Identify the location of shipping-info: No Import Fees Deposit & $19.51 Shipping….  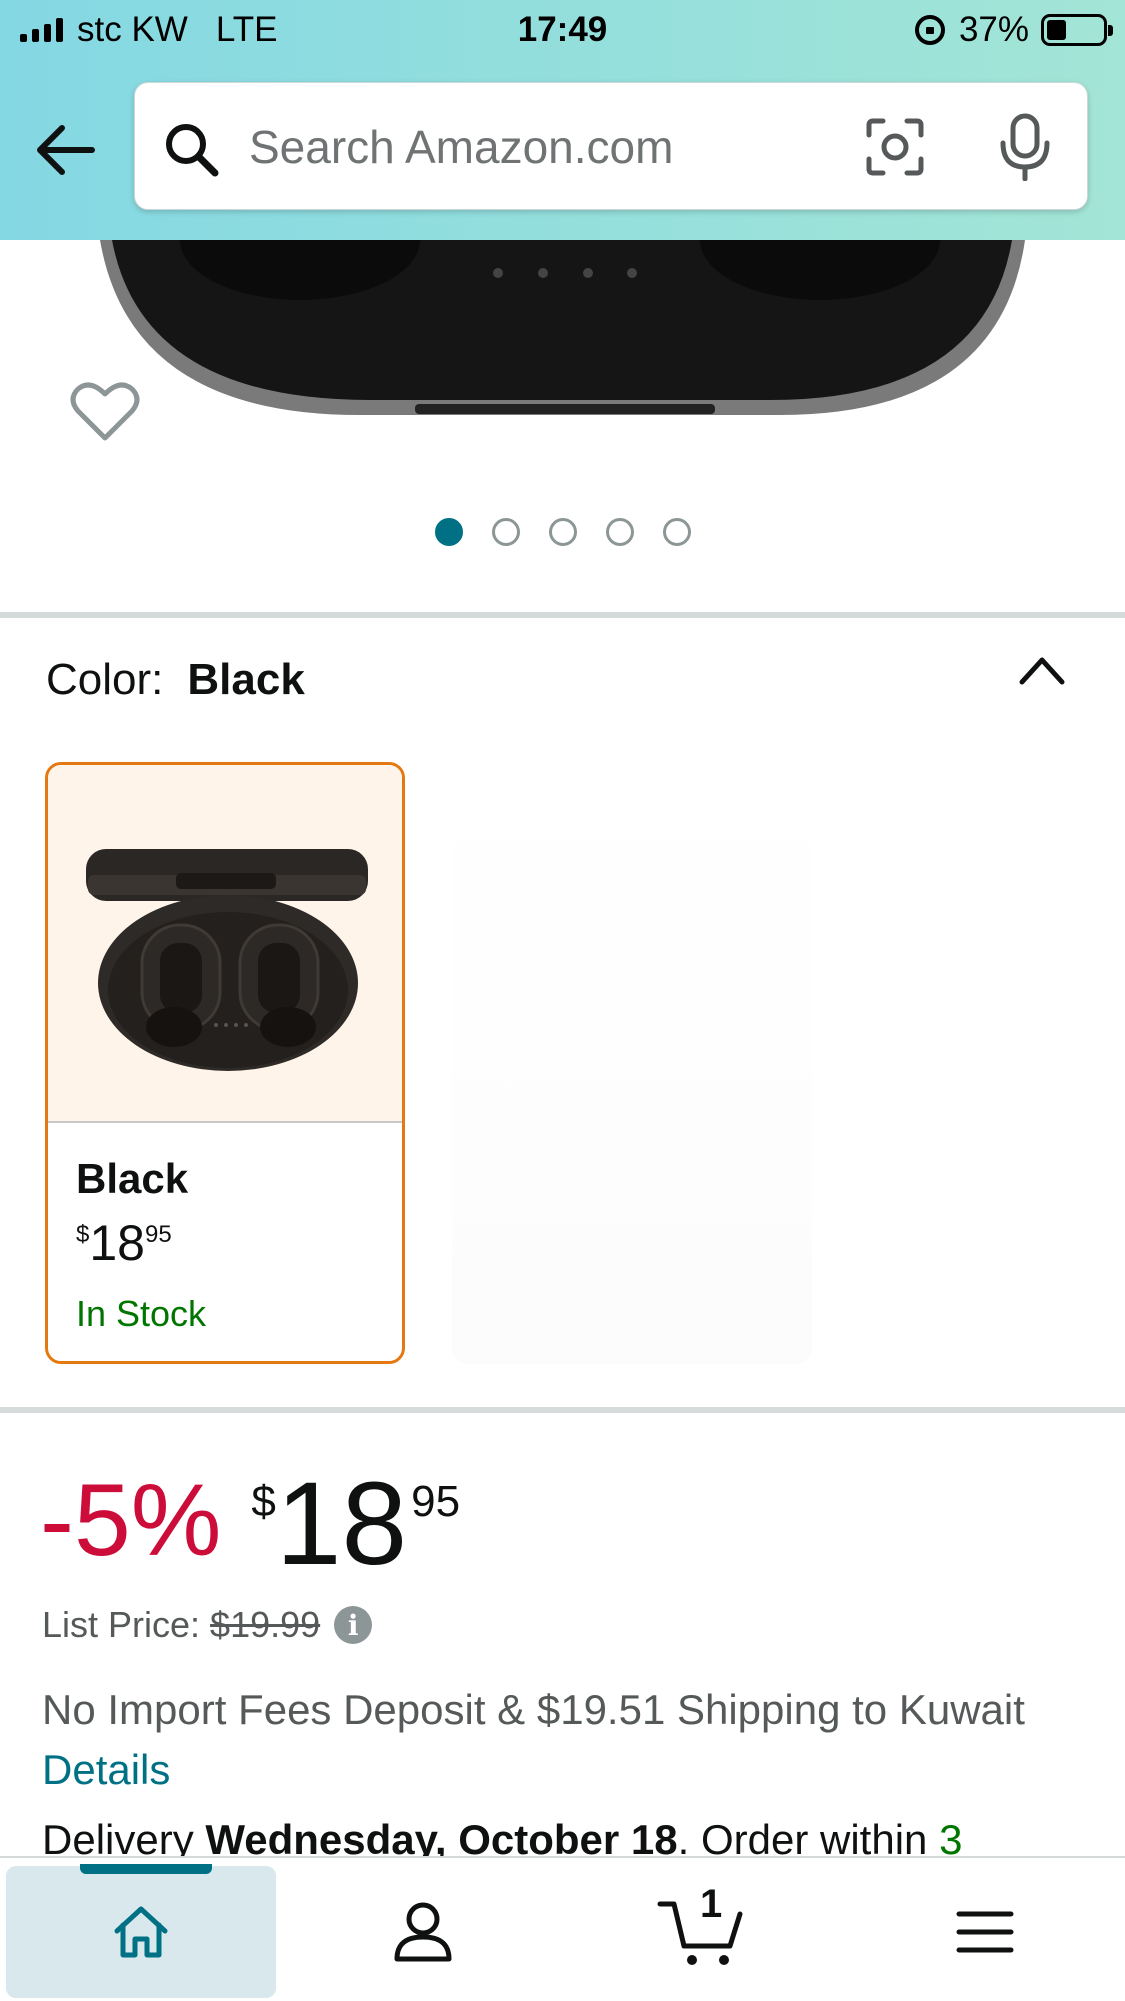
(562, 1740).